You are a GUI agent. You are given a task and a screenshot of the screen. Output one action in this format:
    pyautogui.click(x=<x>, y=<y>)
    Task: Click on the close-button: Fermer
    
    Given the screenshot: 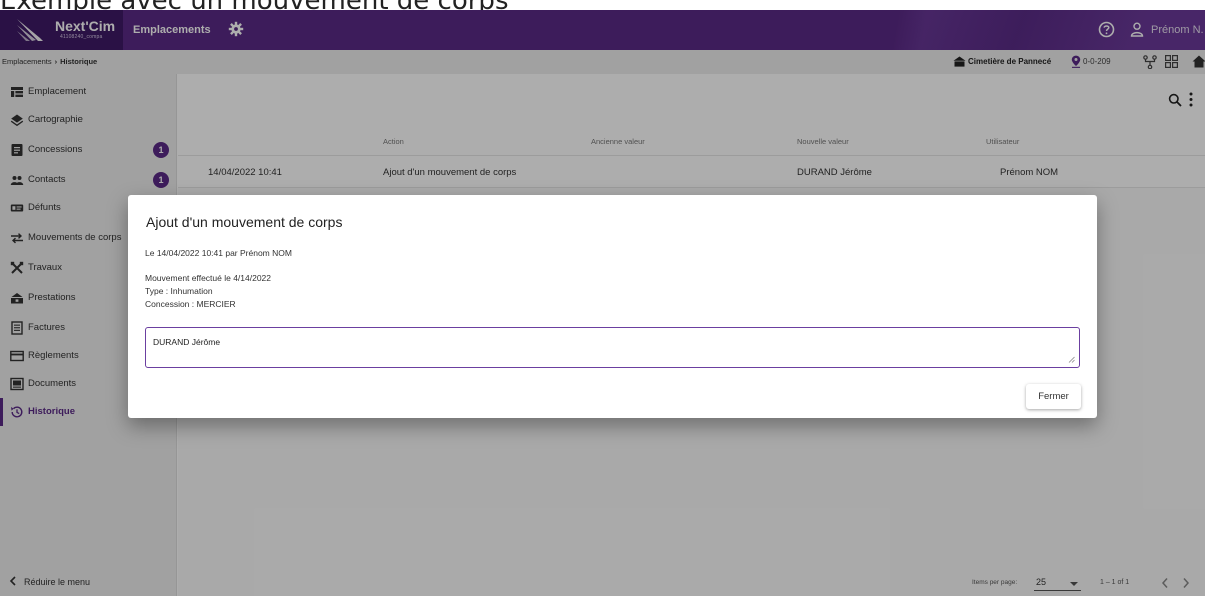 What is the action you would take?
    pyautogui.click(x=1053, y=396)
    